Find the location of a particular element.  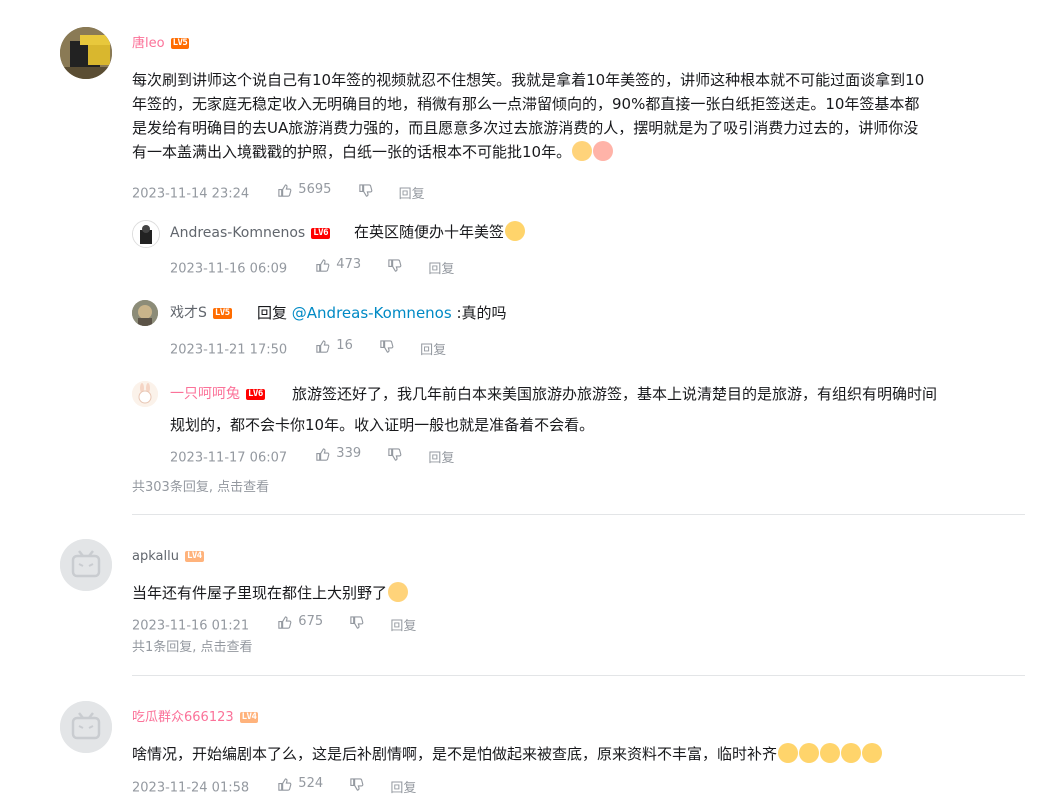

reply-content: 在英区随便办十年美签 is located at coordinates (440, 232).